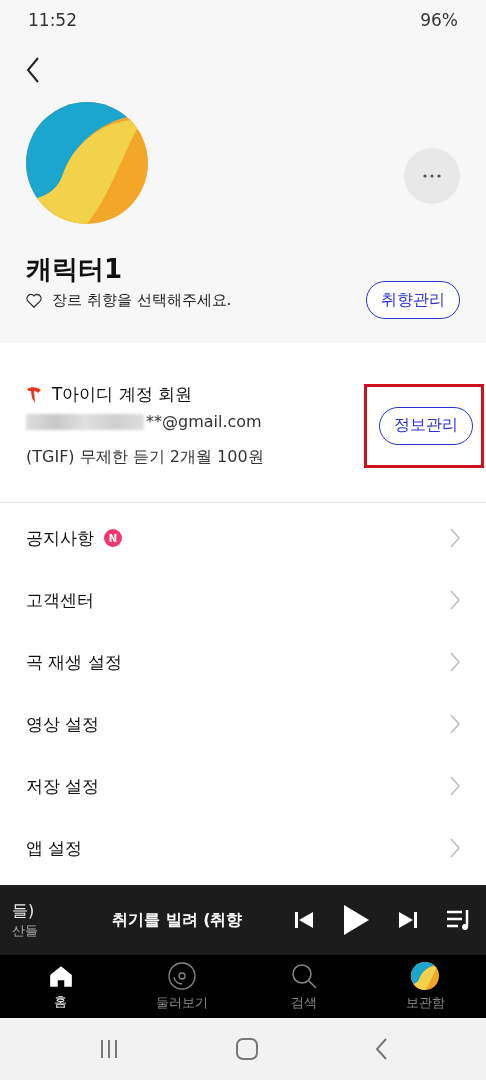  Describe the element at coordinates (425, 975) in the screenshot. I see `profile-avatar` at that location.